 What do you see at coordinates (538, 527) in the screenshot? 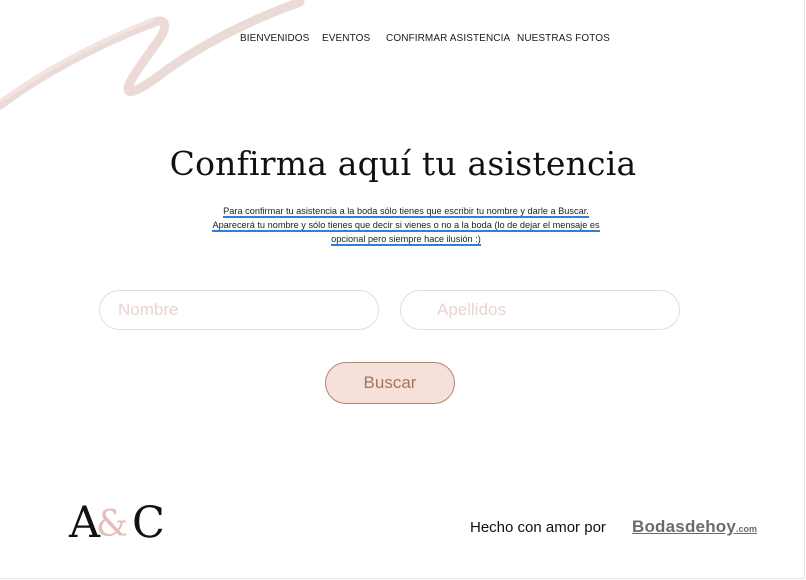
I see `footer-credit: Hecho con amor por` at bounding box center [538, 527].